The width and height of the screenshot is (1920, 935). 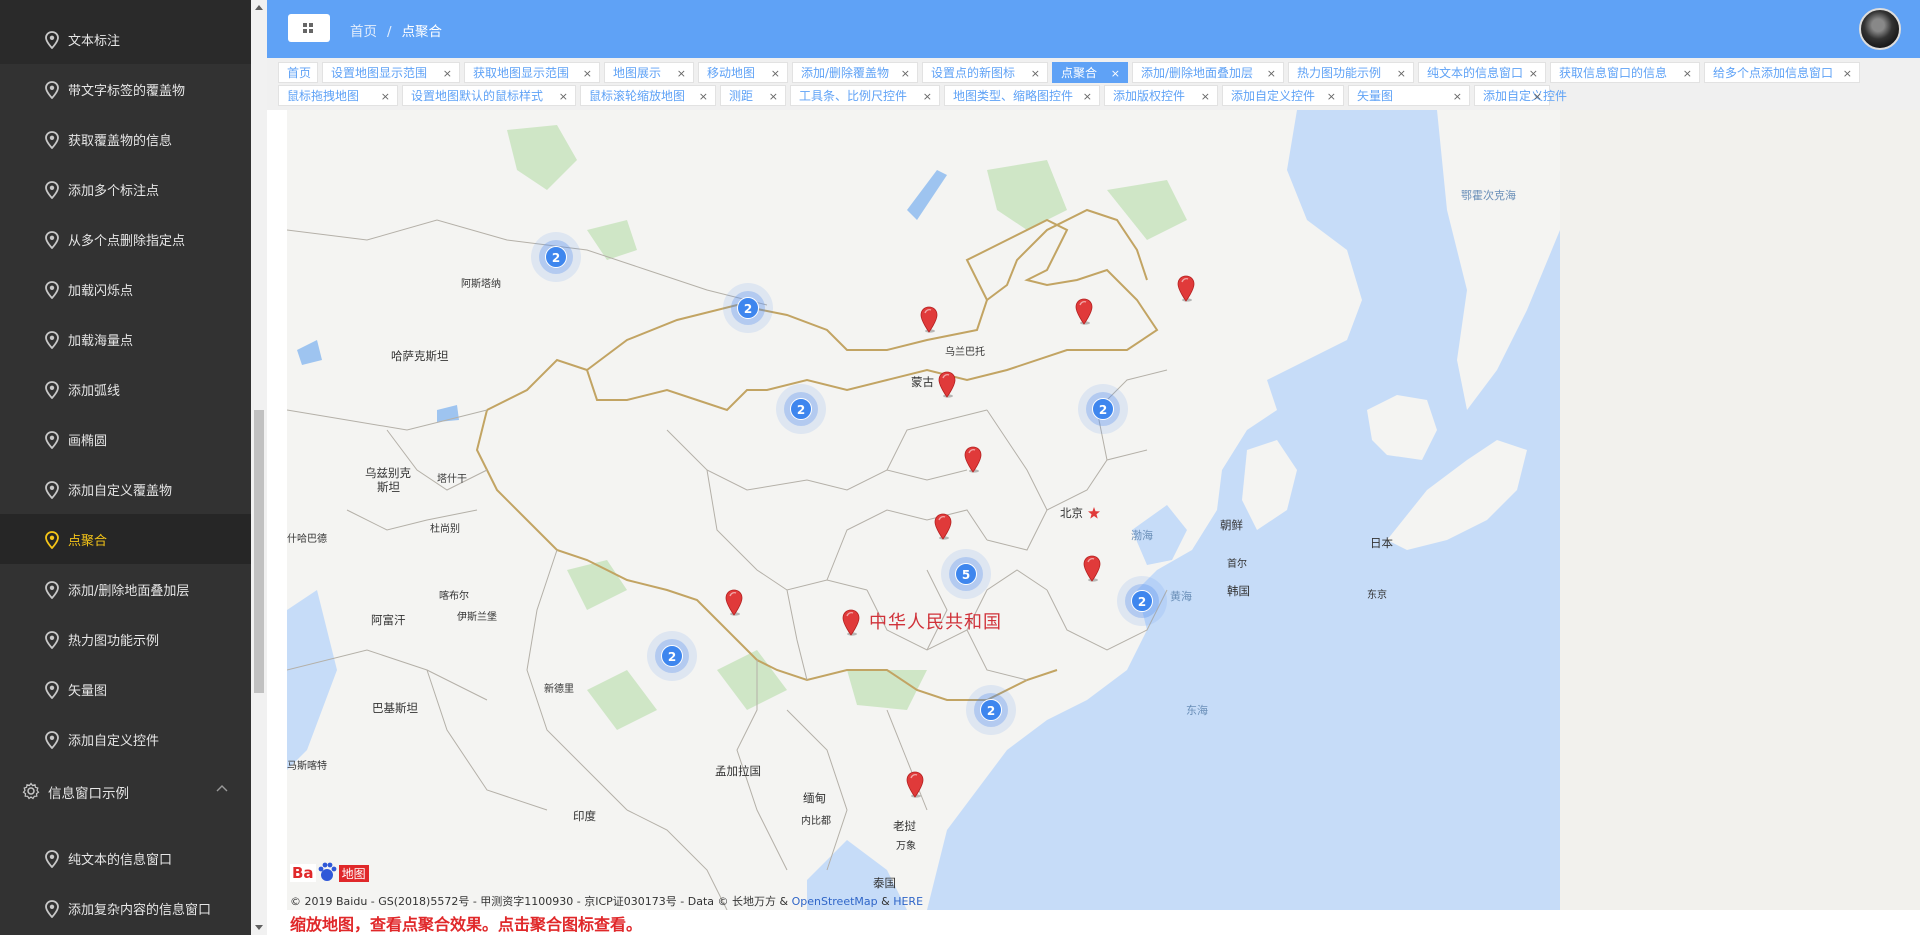 What do you see at coordinates (1283, 95) in the screenshot?
I see `tab-20: 添加自定义控件 ×` at bounding box center [1283, 95].